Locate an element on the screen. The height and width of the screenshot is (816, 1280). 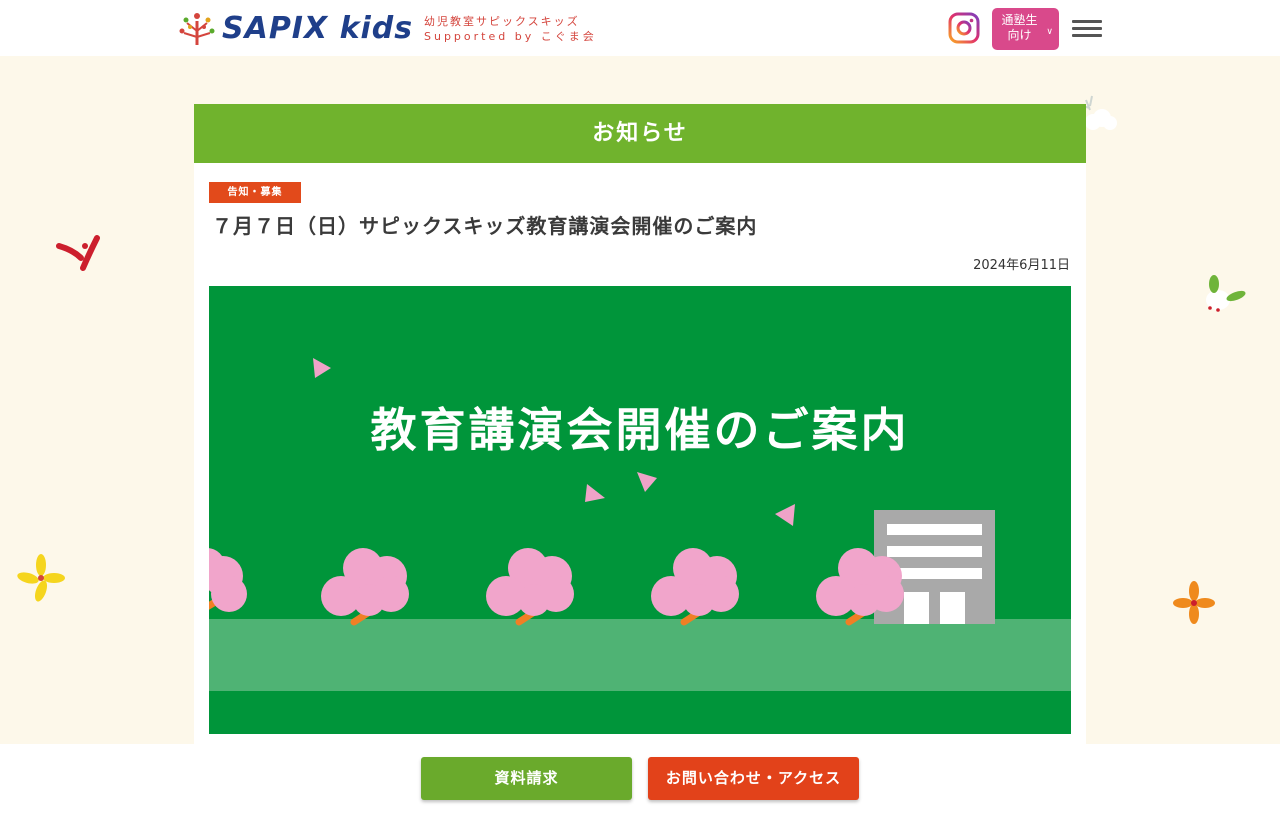
contact-access-button: お問い合わせ・アクセス is located at coordinates (753, 778).